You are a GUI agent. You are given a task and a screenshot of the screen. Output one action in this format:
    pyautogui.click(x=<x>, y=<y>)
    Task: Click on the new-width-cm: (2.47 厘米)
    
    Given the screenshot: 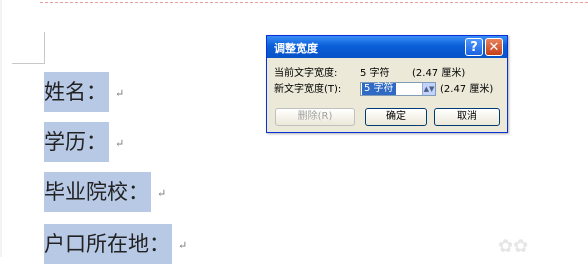 What is the action you would take?
    pyautogui.click(x=467, y=89)
    